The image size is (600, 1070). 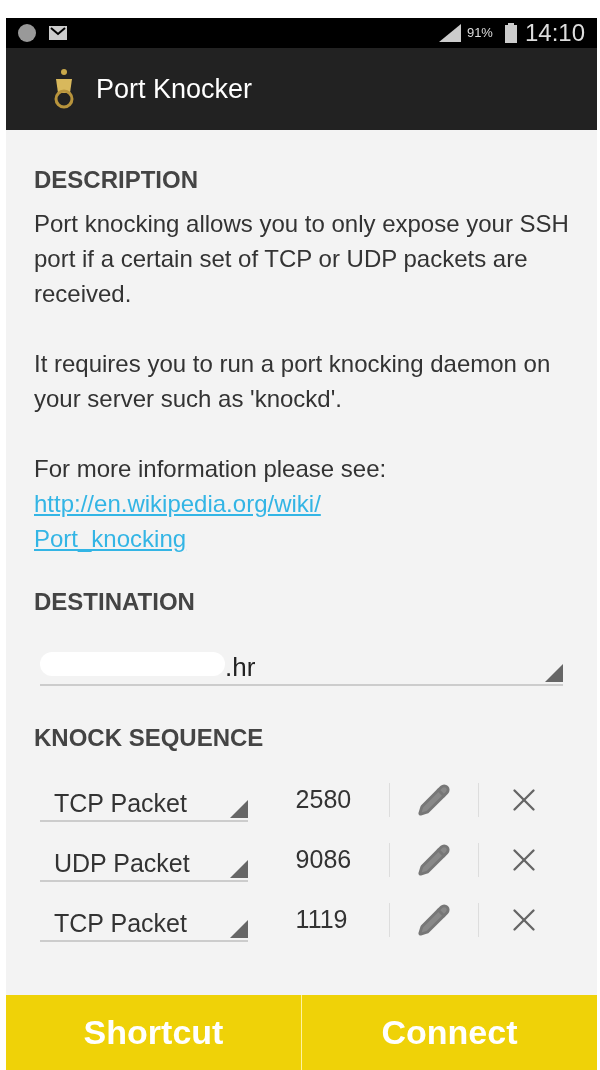 What do you see at coordinates (293, 381) in the screenshot?
I see `description-text: It requires you to run a port knocking daemon on your server such as 'knockd'.` at bounding box center [293, 381].